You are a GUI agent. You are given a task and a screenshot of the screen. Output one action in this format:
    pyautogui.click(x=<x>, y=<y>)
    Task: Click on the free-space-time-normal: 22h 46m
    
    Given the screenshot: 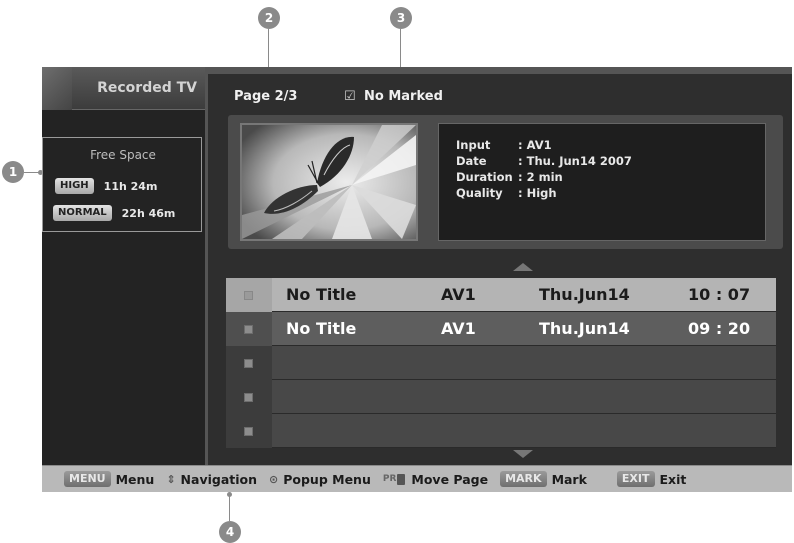 What is the action you would take?
    pyautogui.click(x=148, y=213)
    